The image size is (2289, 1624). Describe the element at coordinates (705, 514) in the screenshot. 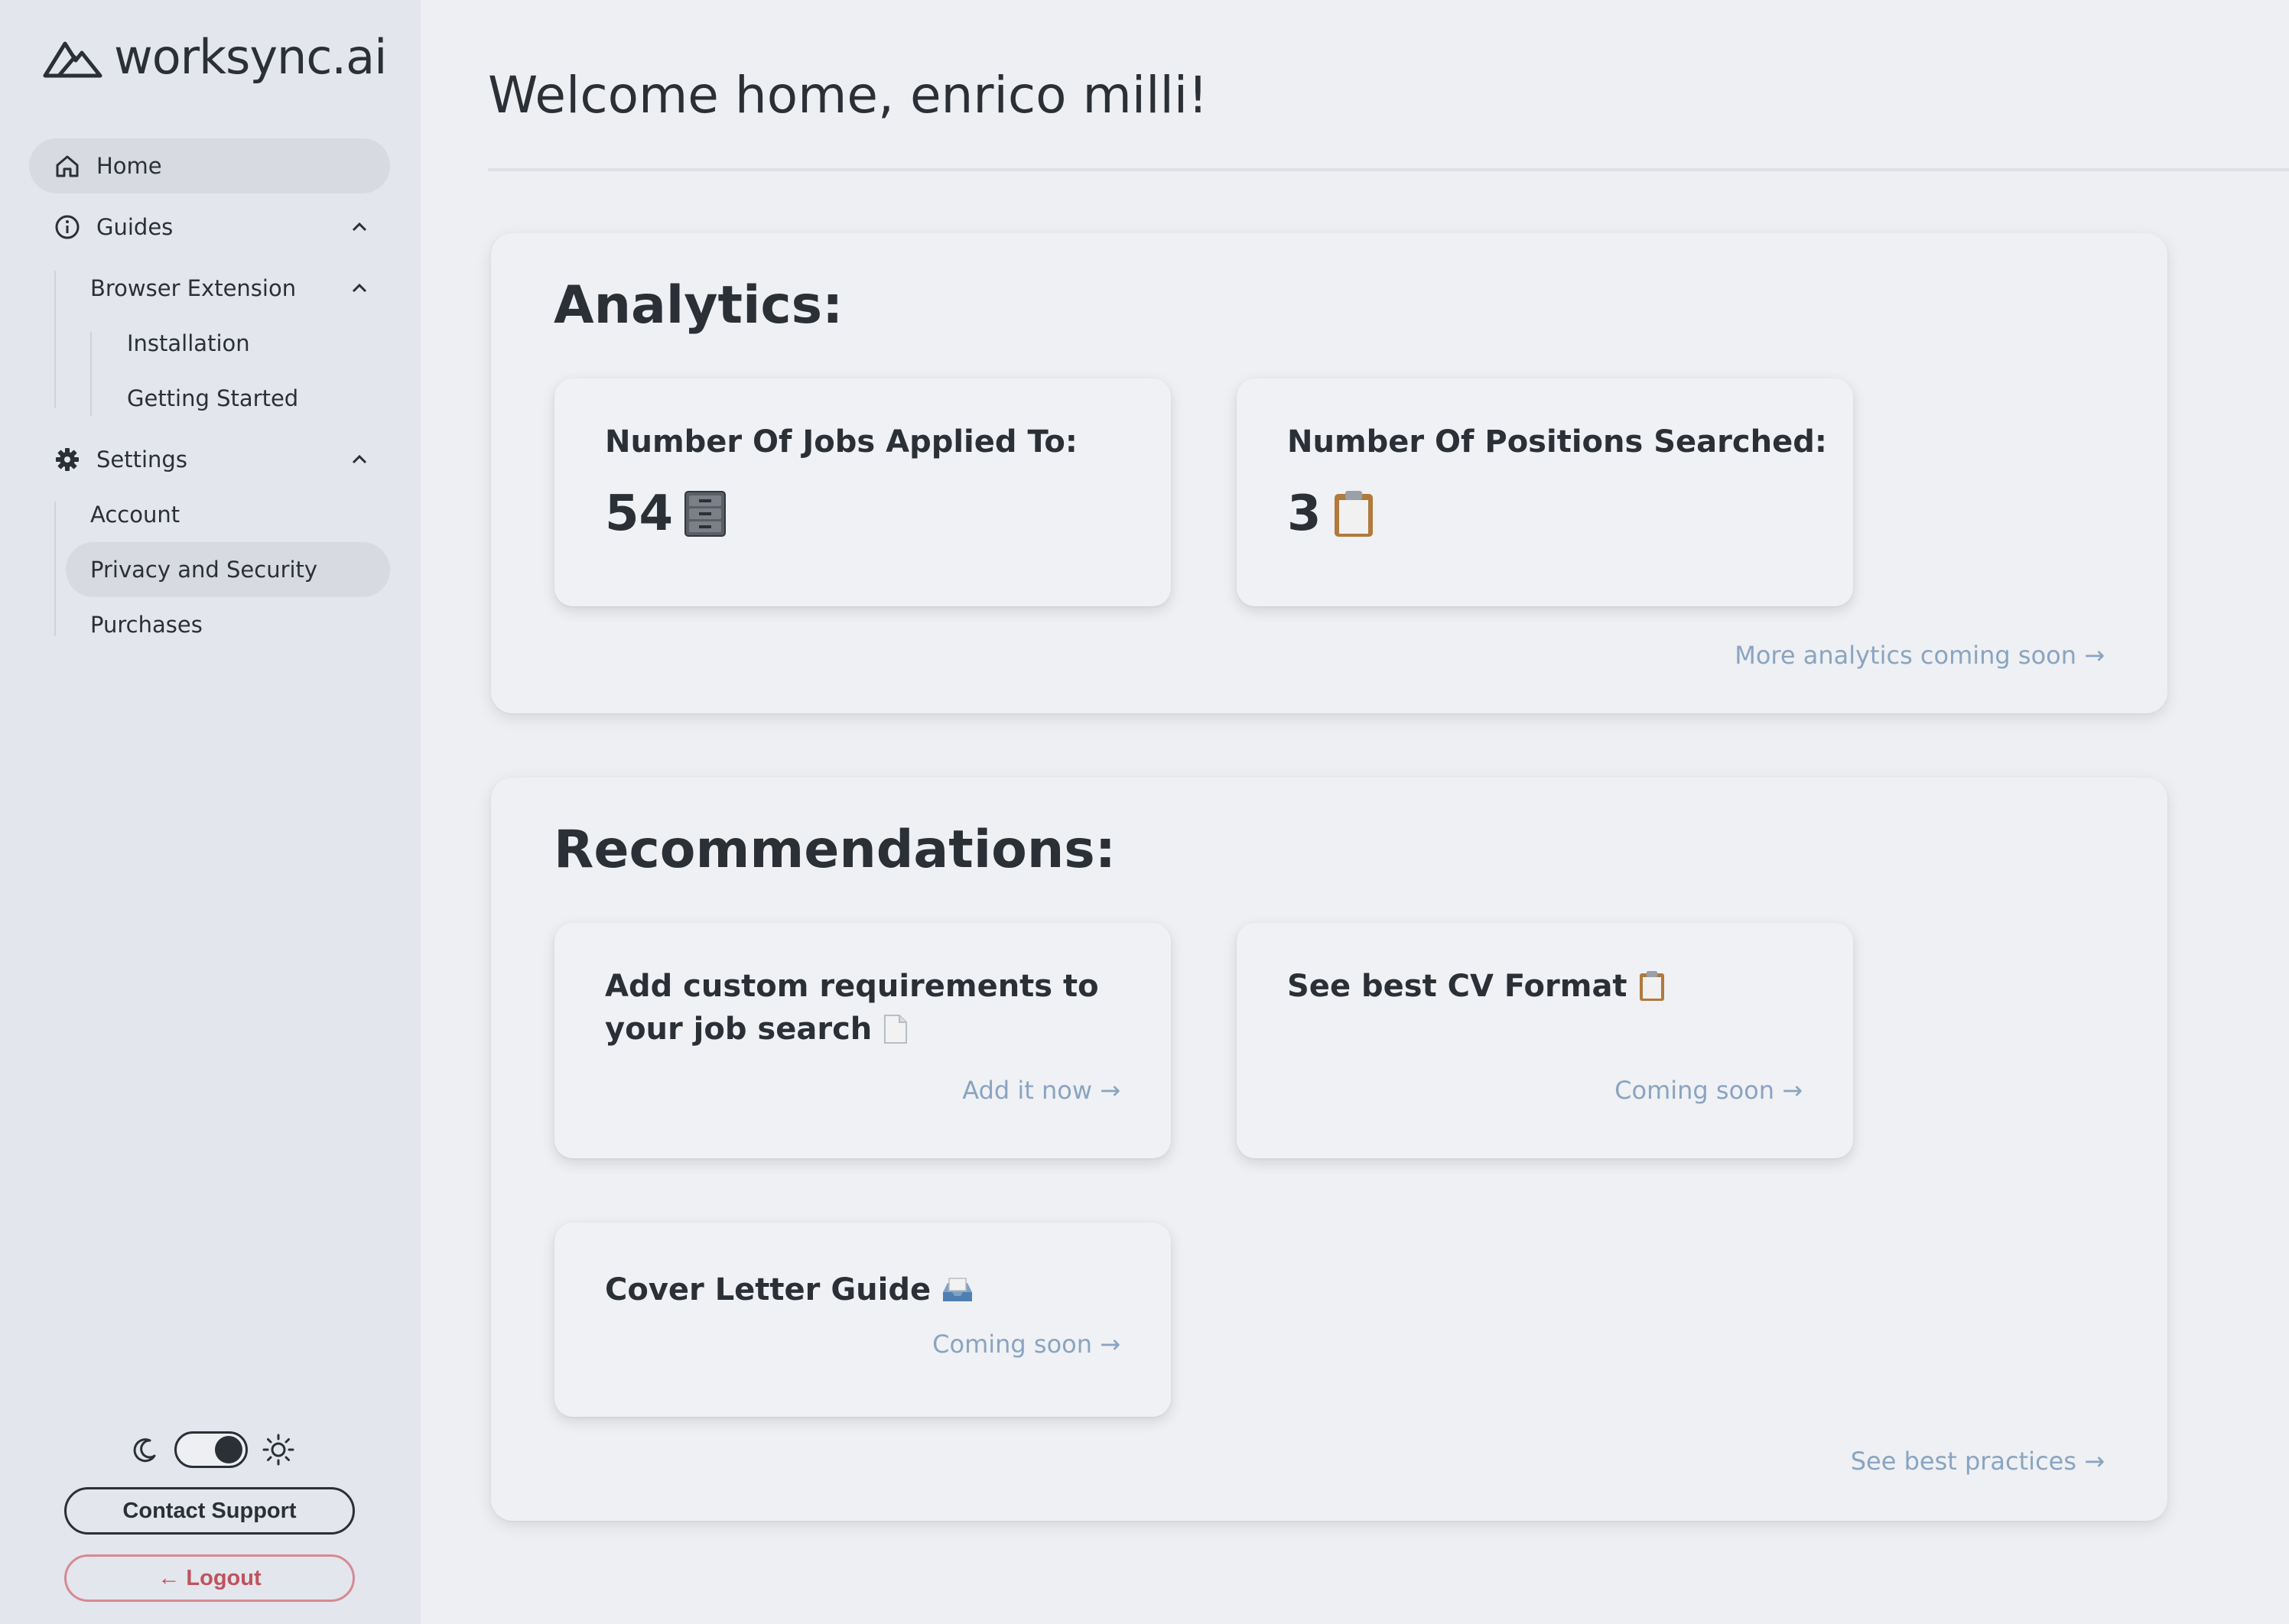

I see `file-cabinet-icon` at that location.